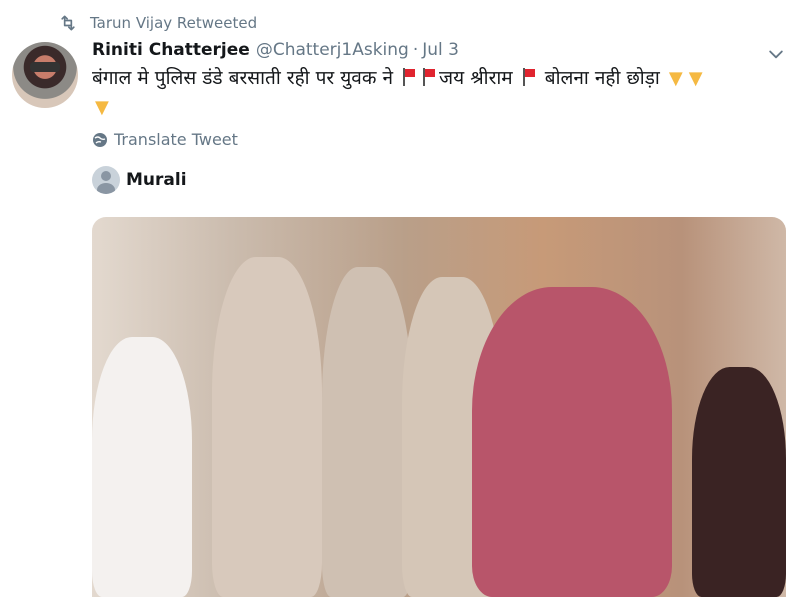 Image resolution: width=796 pixels, height=597 pixels. I want to click on tweet-date: Jul 3, so click(440, 50).